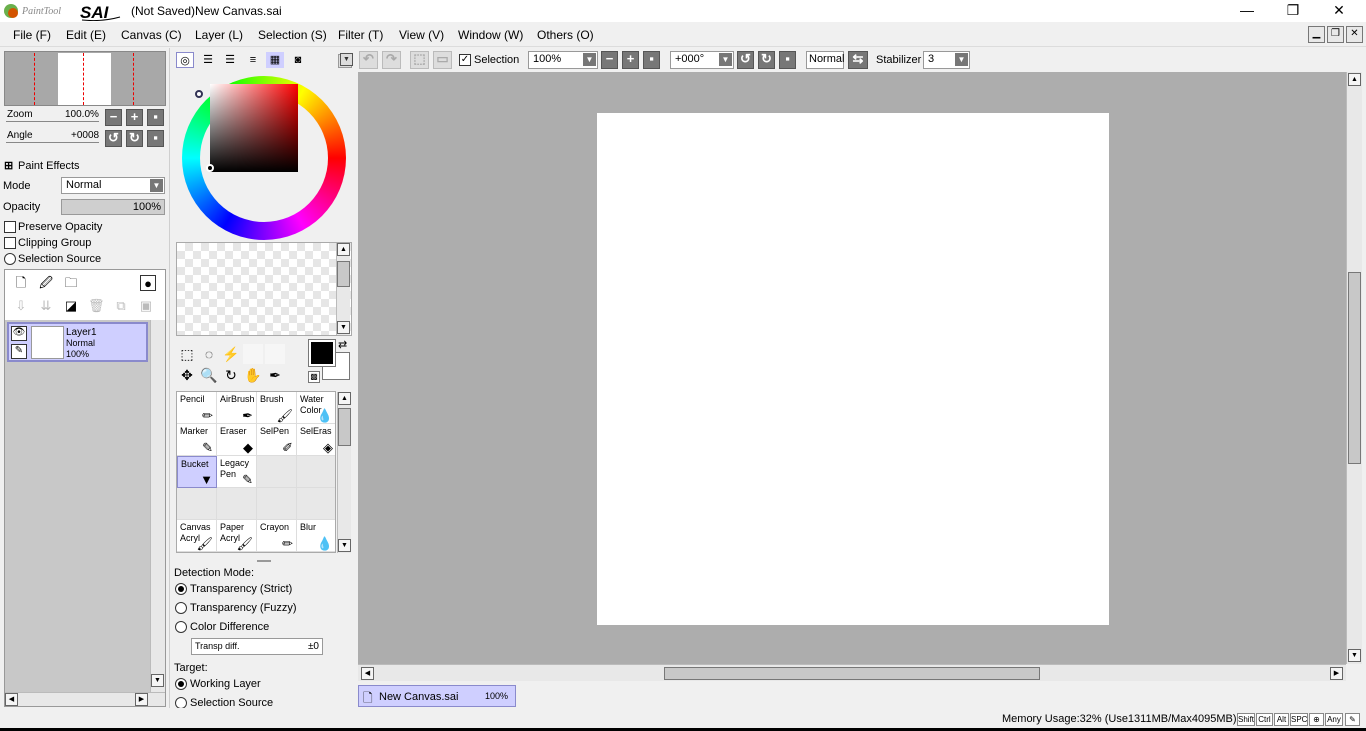 Image resolution: width=1366 pixels, height=731 pixels. Describe the element at coordinates (253, 60) in the screenshot. I see `color-mixer-tab-icon: ≡` at that location.